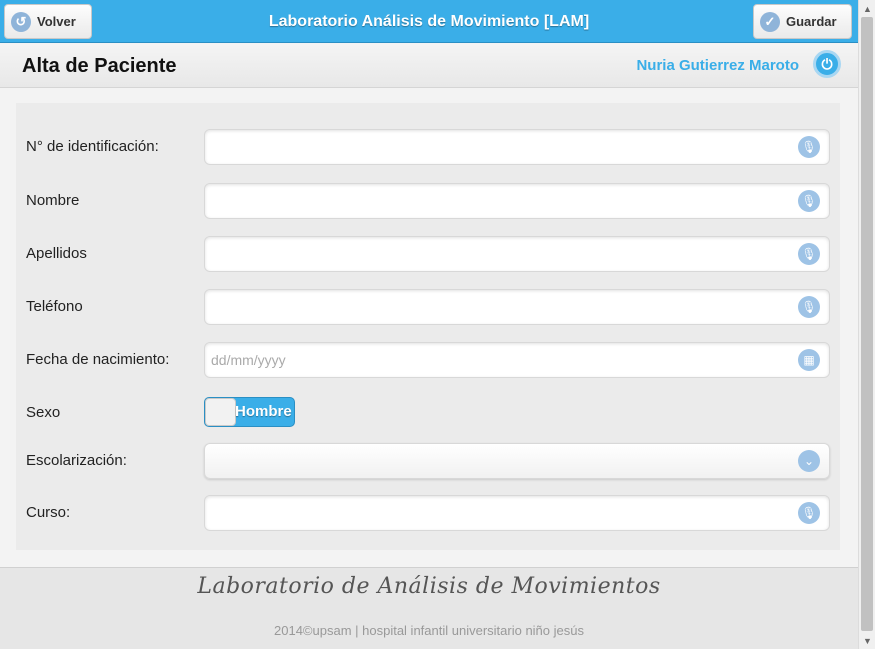 Image resolution: width=875 pixels, height=649 pixels. I want to click on toggle-knob, so click(220, 412).